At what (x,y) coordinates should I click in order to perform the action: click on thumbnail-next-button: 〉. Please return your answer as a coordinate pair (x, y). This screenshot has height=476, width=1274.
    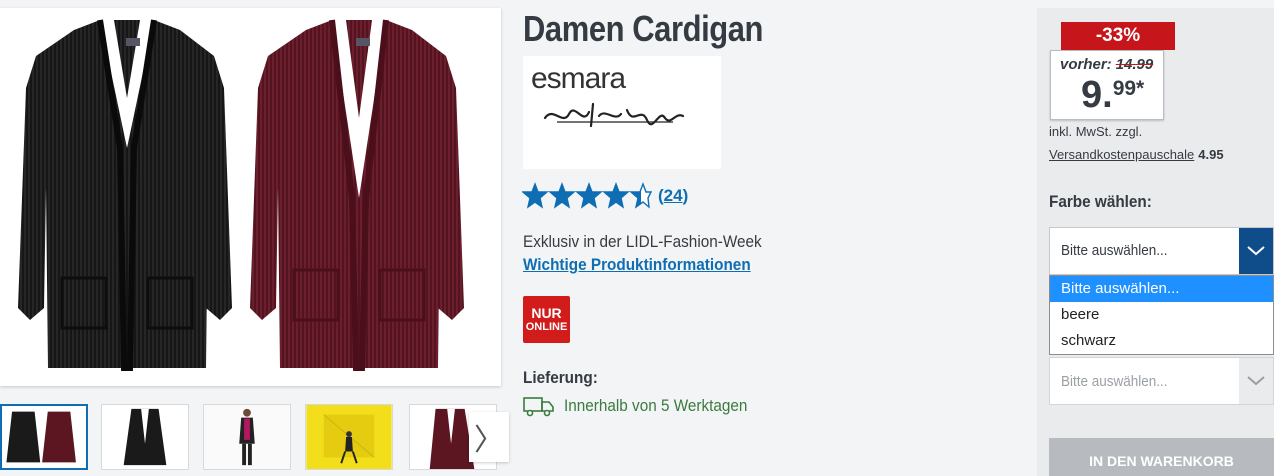
    Looking at the image, I should click on (489, 437).